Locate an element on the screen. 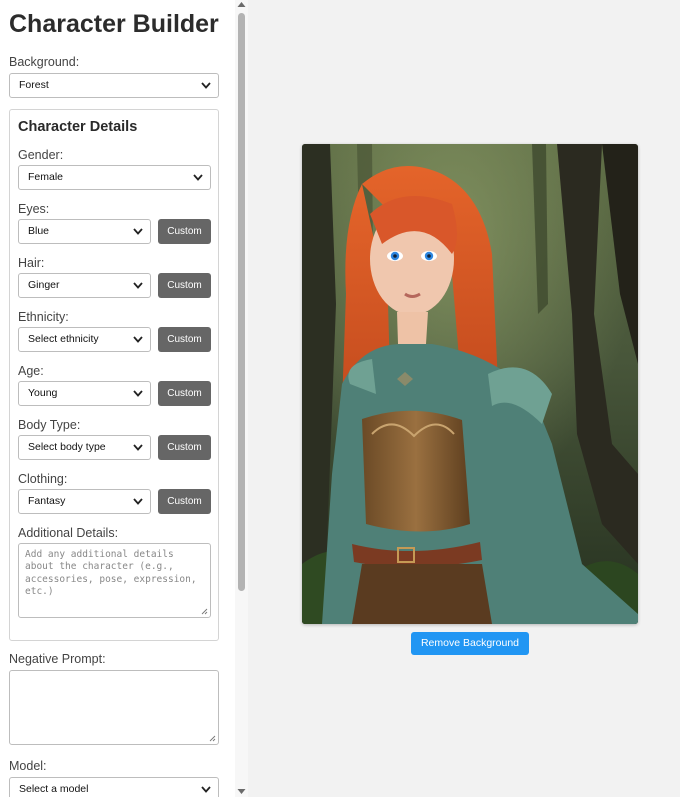  model-select-value: Select a model is located at coordinates (54, 789).